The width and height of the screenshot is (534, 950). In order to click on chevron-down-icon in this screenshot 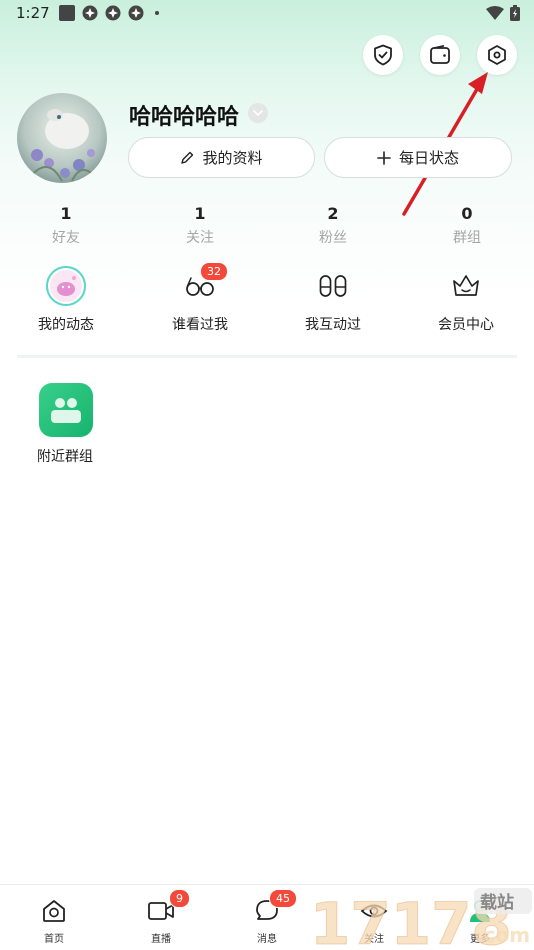, I will do `click(258, 113)`.